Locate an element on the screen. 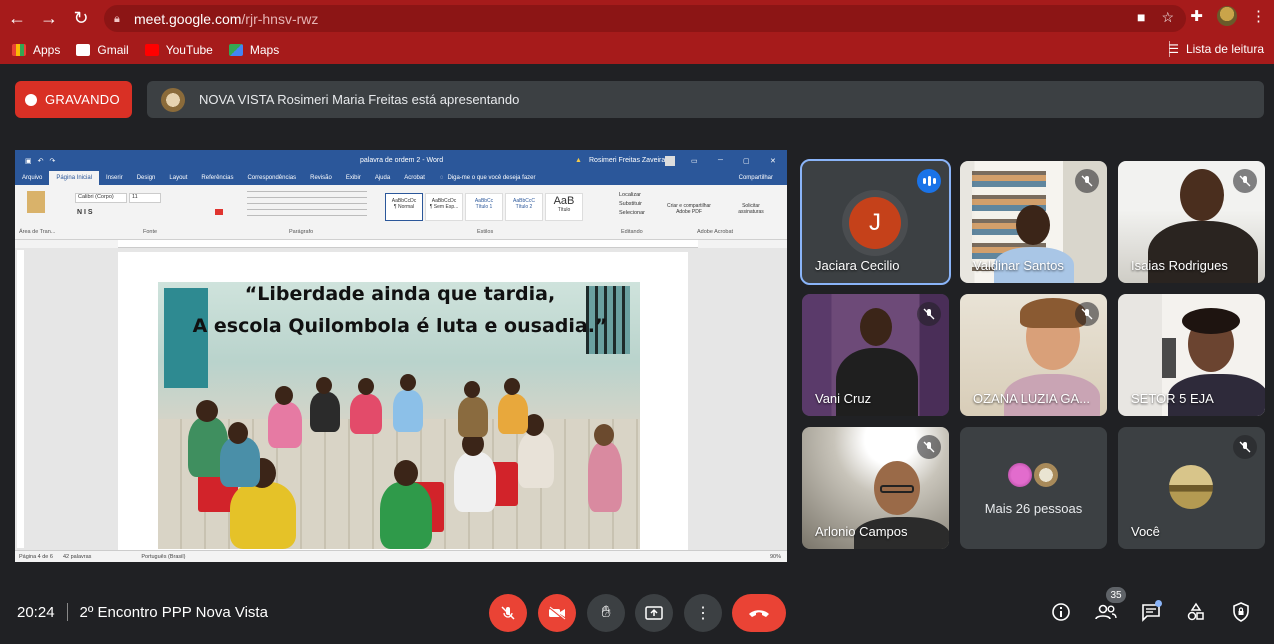  participant-tile: Isaias Rodrigues is located at coordinates (1191, 222).